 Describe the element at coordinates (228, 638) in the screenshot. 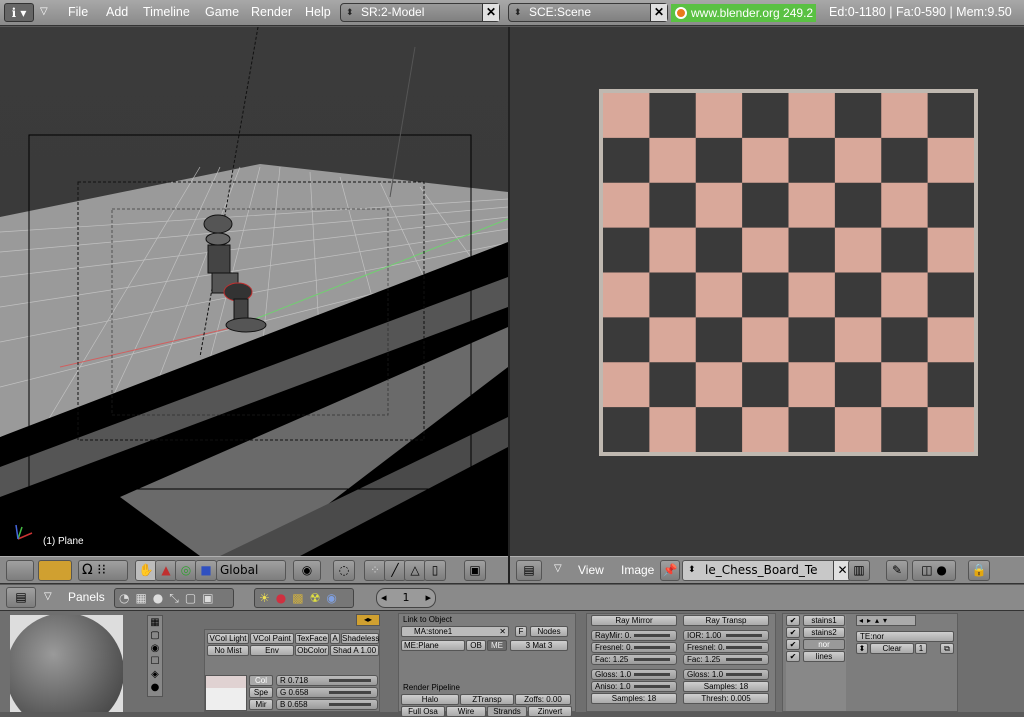

I see `vcol-light-toggle: VCol Light` at that location.